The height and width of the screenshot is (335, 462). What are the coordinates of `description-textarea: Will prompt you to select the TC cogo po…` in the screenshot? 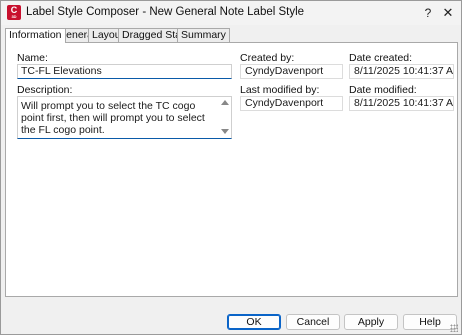 It's located at (124, 117).